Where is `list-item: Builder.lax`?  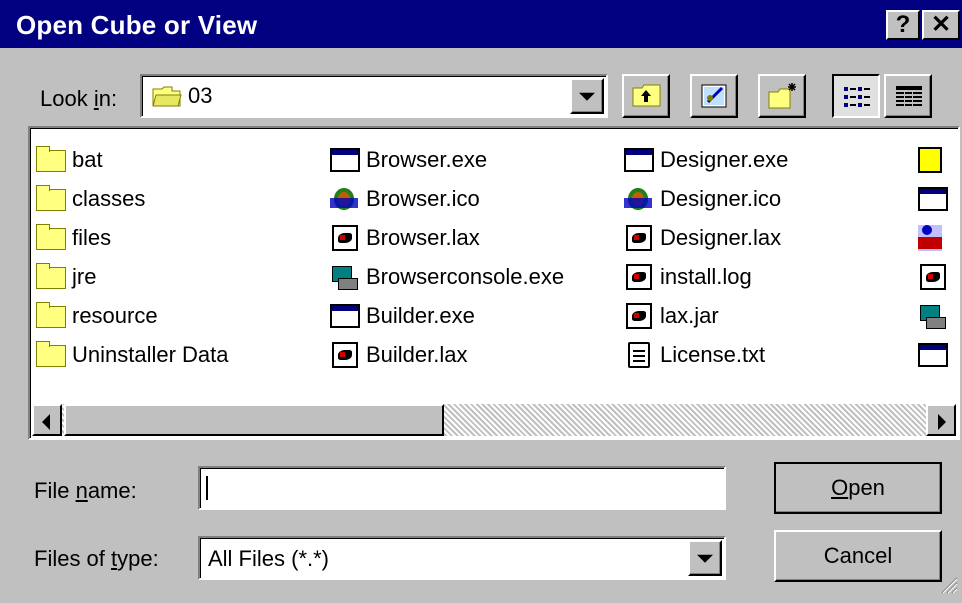 list-item: Builder.lax is located at coordinates (447, 354).